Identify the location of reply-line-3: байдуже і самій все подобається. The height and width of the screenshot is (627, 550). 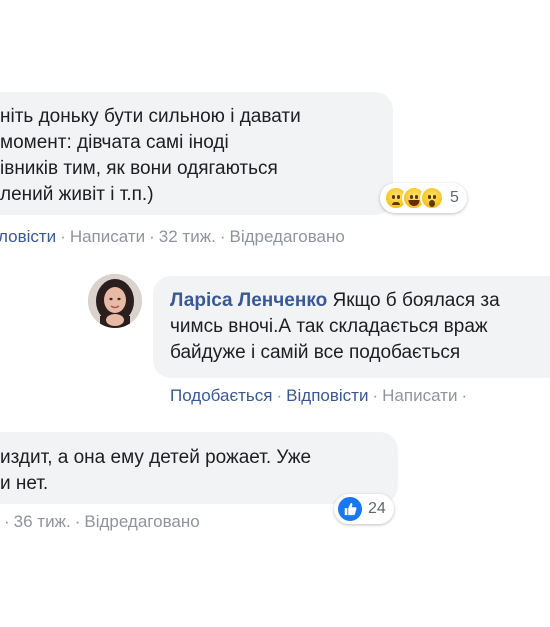
(315, 352).